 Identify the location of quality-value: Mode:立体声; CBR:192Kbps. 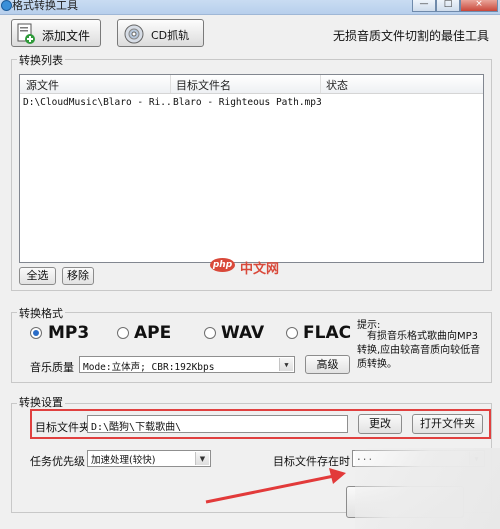
(149, 367).